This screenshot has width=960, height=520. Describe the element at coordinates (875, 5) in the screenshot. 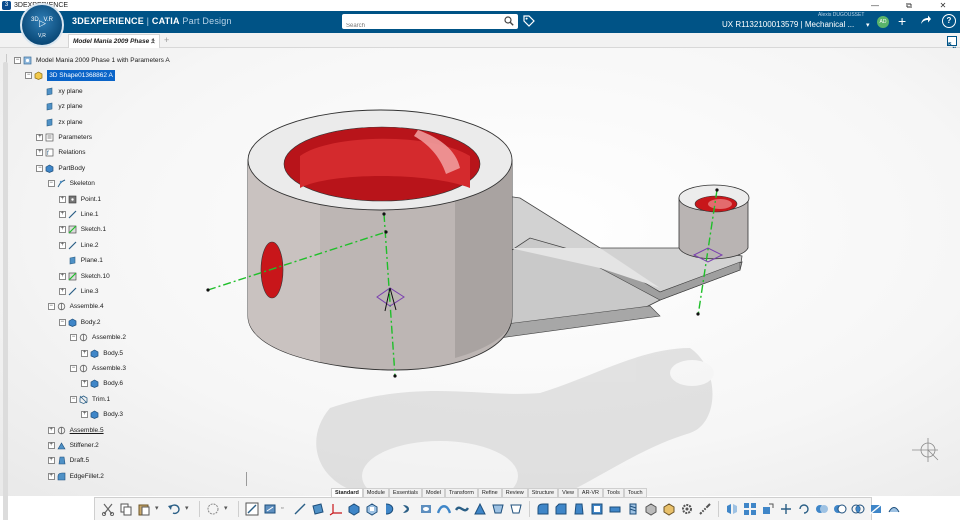

I see `minimize-button: —` at that location.